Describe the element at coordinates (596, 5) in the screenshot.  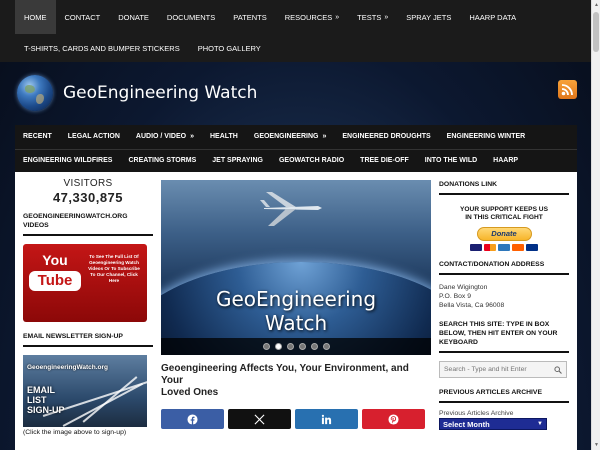
I see `scroll-up-icon: ▲` at that location.